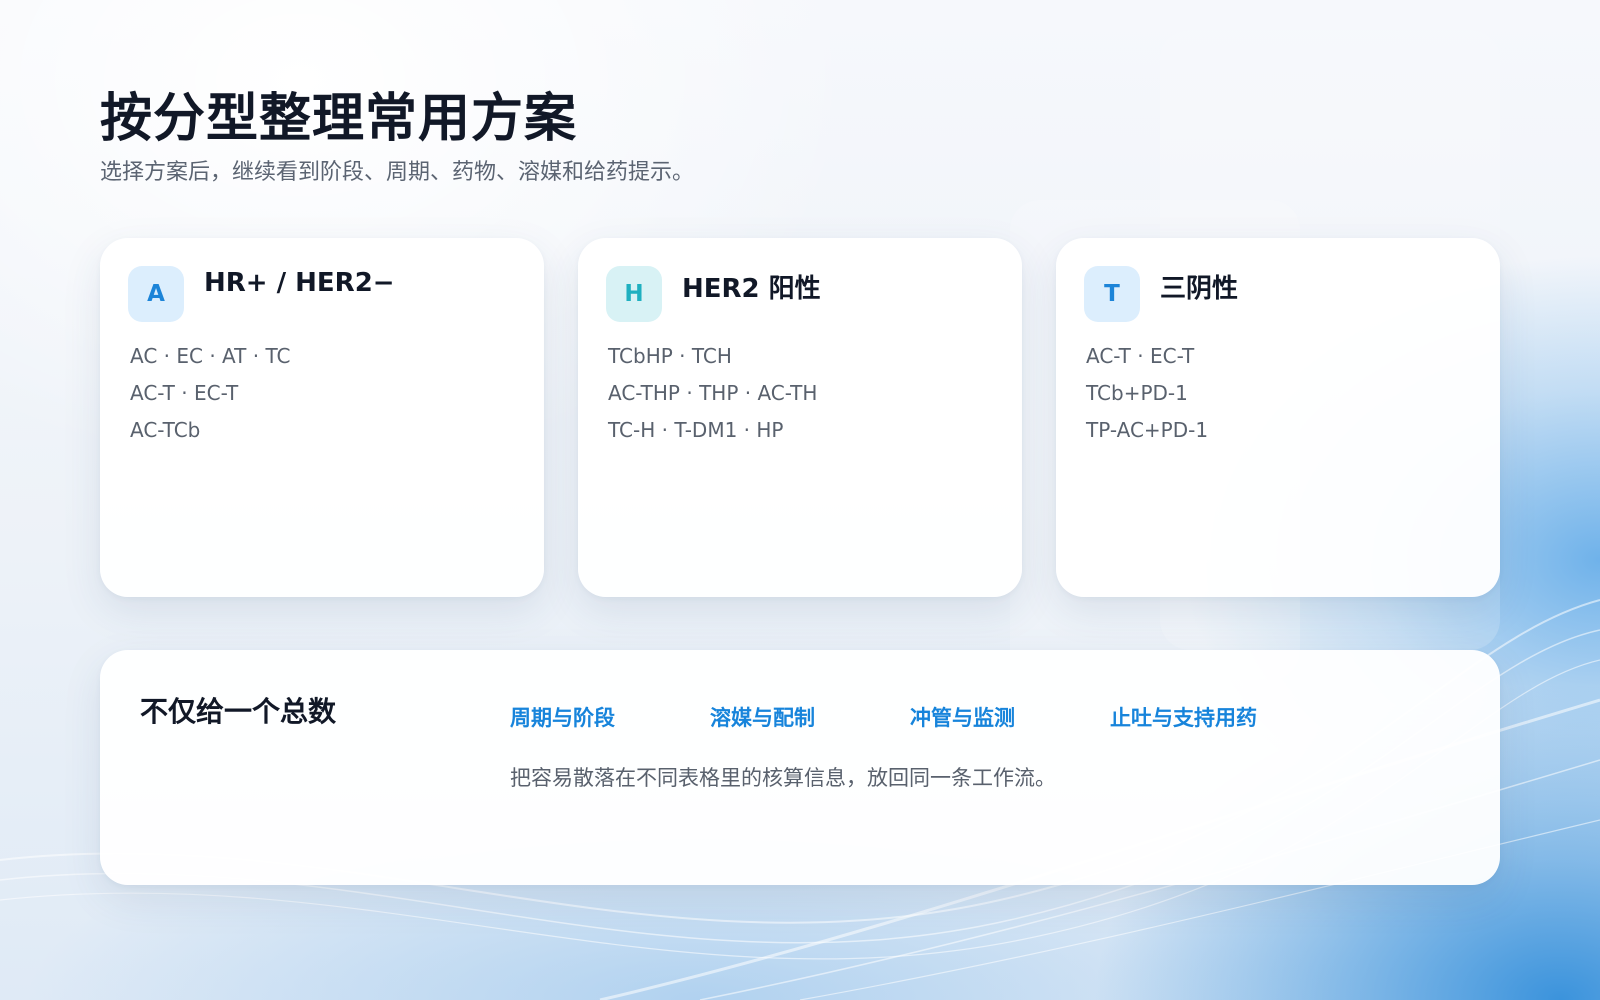 This screenshot has height=1000, width=1600. What do you see at coordinates (1112, 294) in the screenshot?
I see `card-badge: T` at bounding box center [1112, 294].